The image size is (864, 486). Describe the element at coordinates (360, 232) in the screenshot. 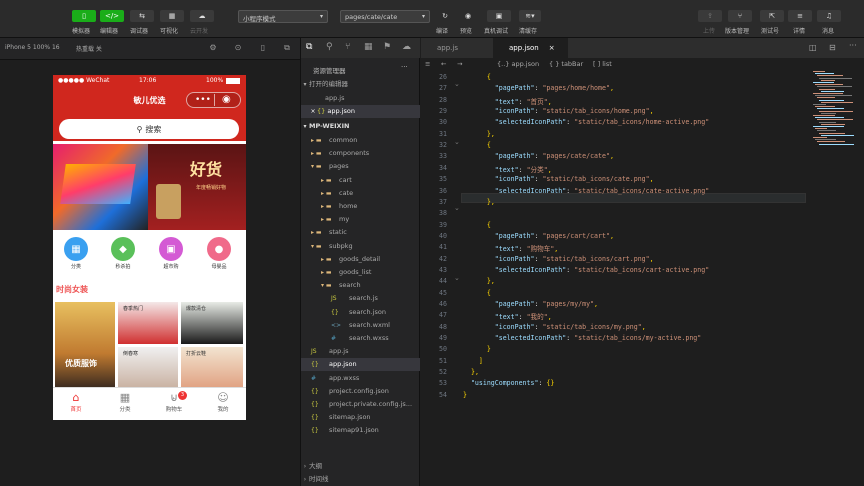

I see `tree-item: ▸ ▬ static` at that location.